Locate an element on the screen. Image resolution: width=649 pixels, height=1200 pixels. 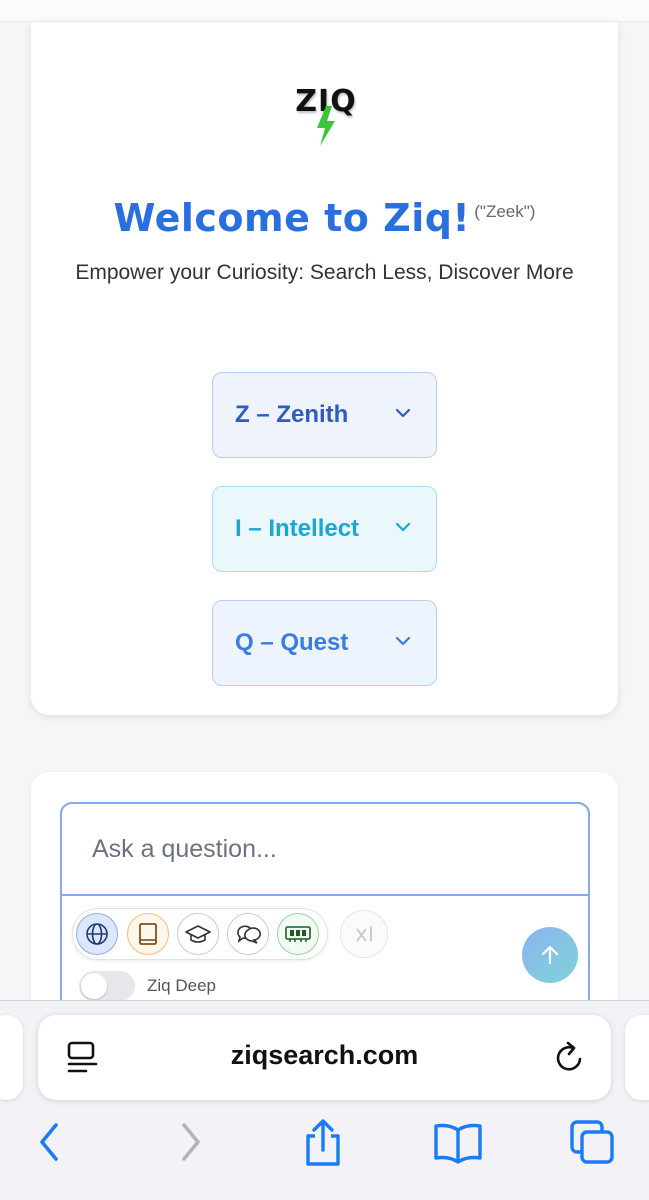
toggle-knob is located at coordinates (94, 986).